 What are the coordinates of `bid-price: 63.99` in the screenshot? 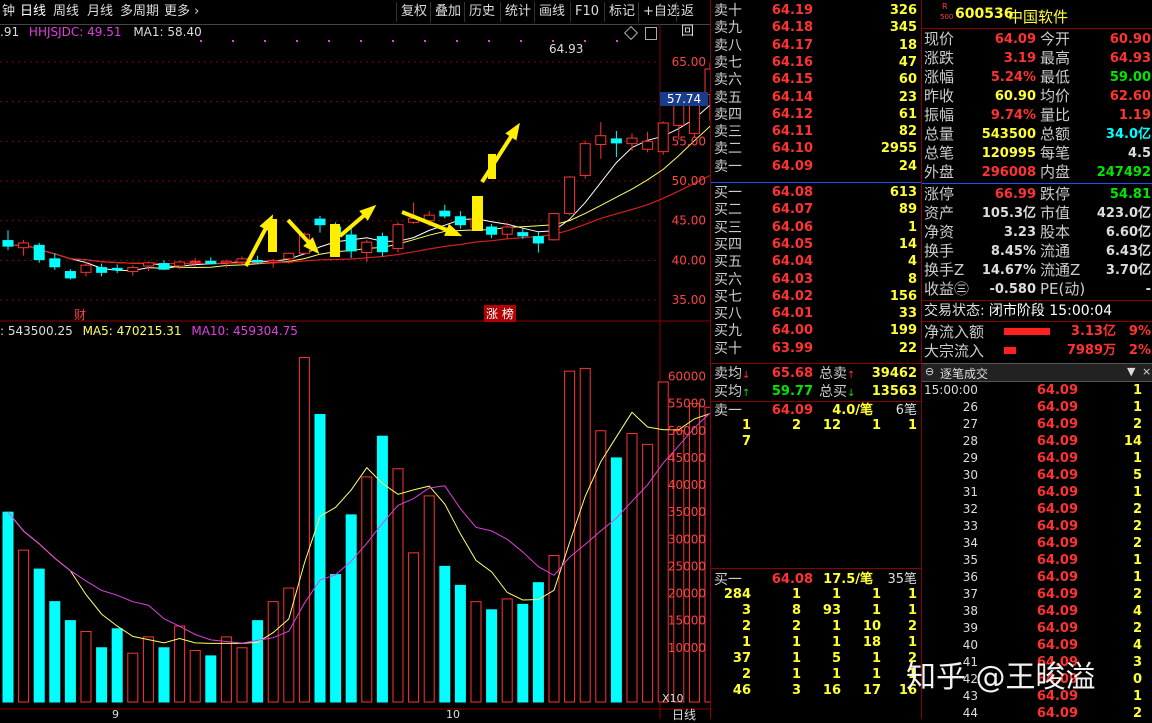 It's located at (792, 348).